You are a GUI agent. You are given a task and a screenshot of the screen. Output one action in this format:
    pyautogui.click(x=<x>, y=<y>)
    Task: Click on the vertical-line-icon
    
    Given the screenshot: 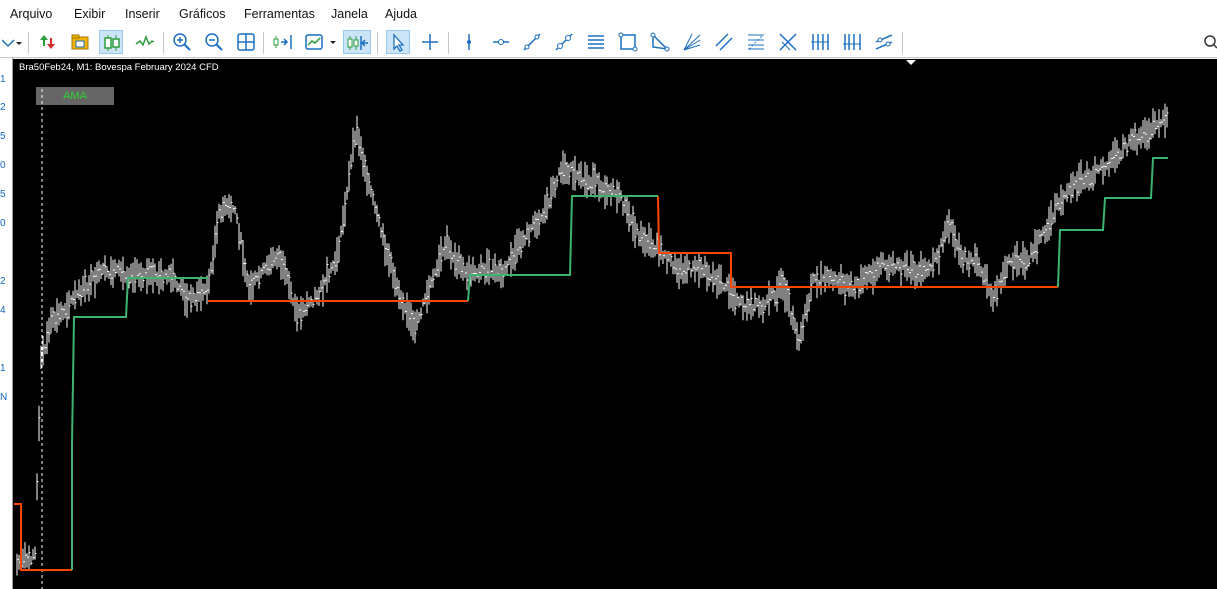 What is the action you would take?
    pyautogui.click(x=469, y=42)
    